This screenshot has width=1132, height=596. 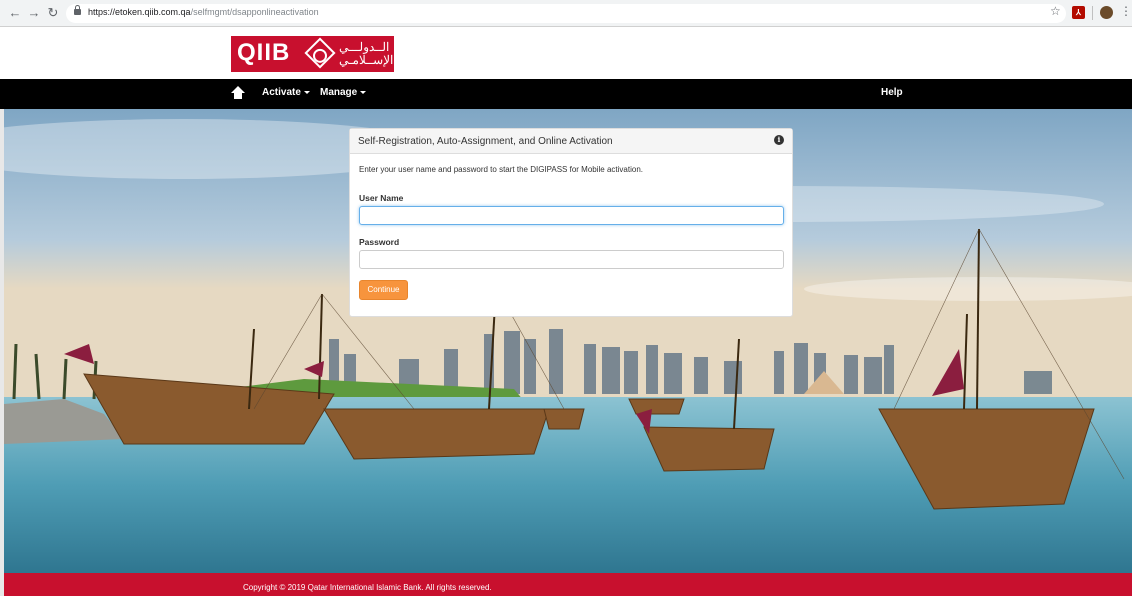 I want to click on profile-avatar, so click(x=1106, y=12).